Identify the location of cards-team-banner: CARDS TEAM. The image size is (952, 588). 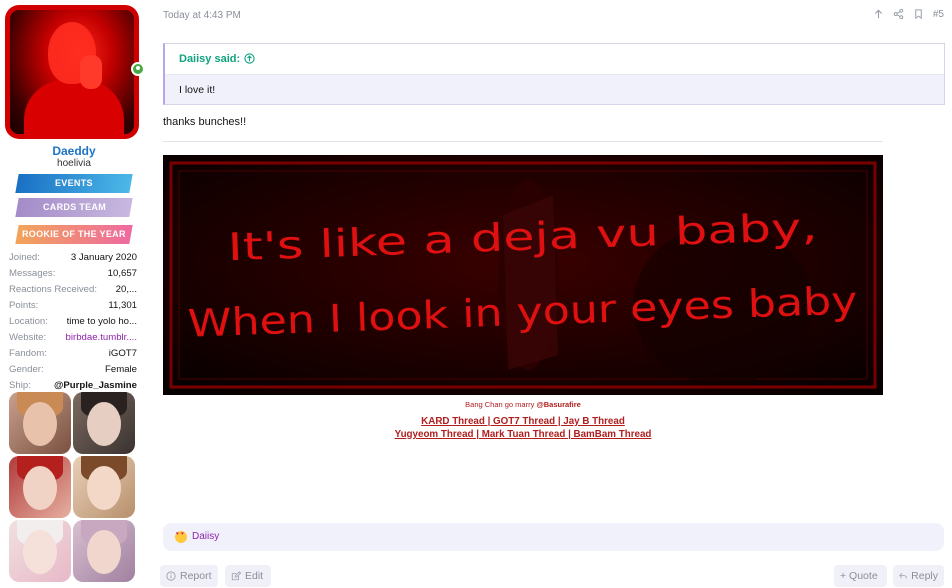
(74, 207).